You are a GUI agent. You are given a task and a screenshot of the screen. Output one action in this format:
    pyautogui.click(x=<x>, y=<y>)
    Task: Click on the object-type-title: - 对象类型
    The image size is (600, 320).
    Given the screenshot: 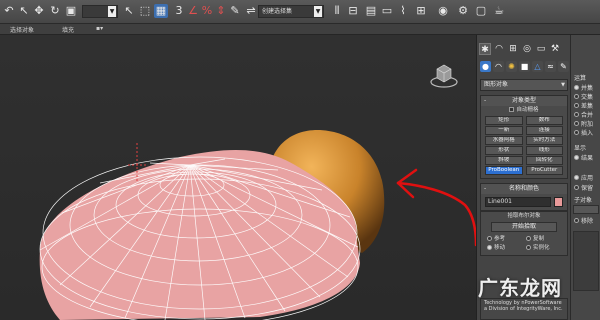 What is the action you would take?
    pyautogui.click(x=524, y=101)
    